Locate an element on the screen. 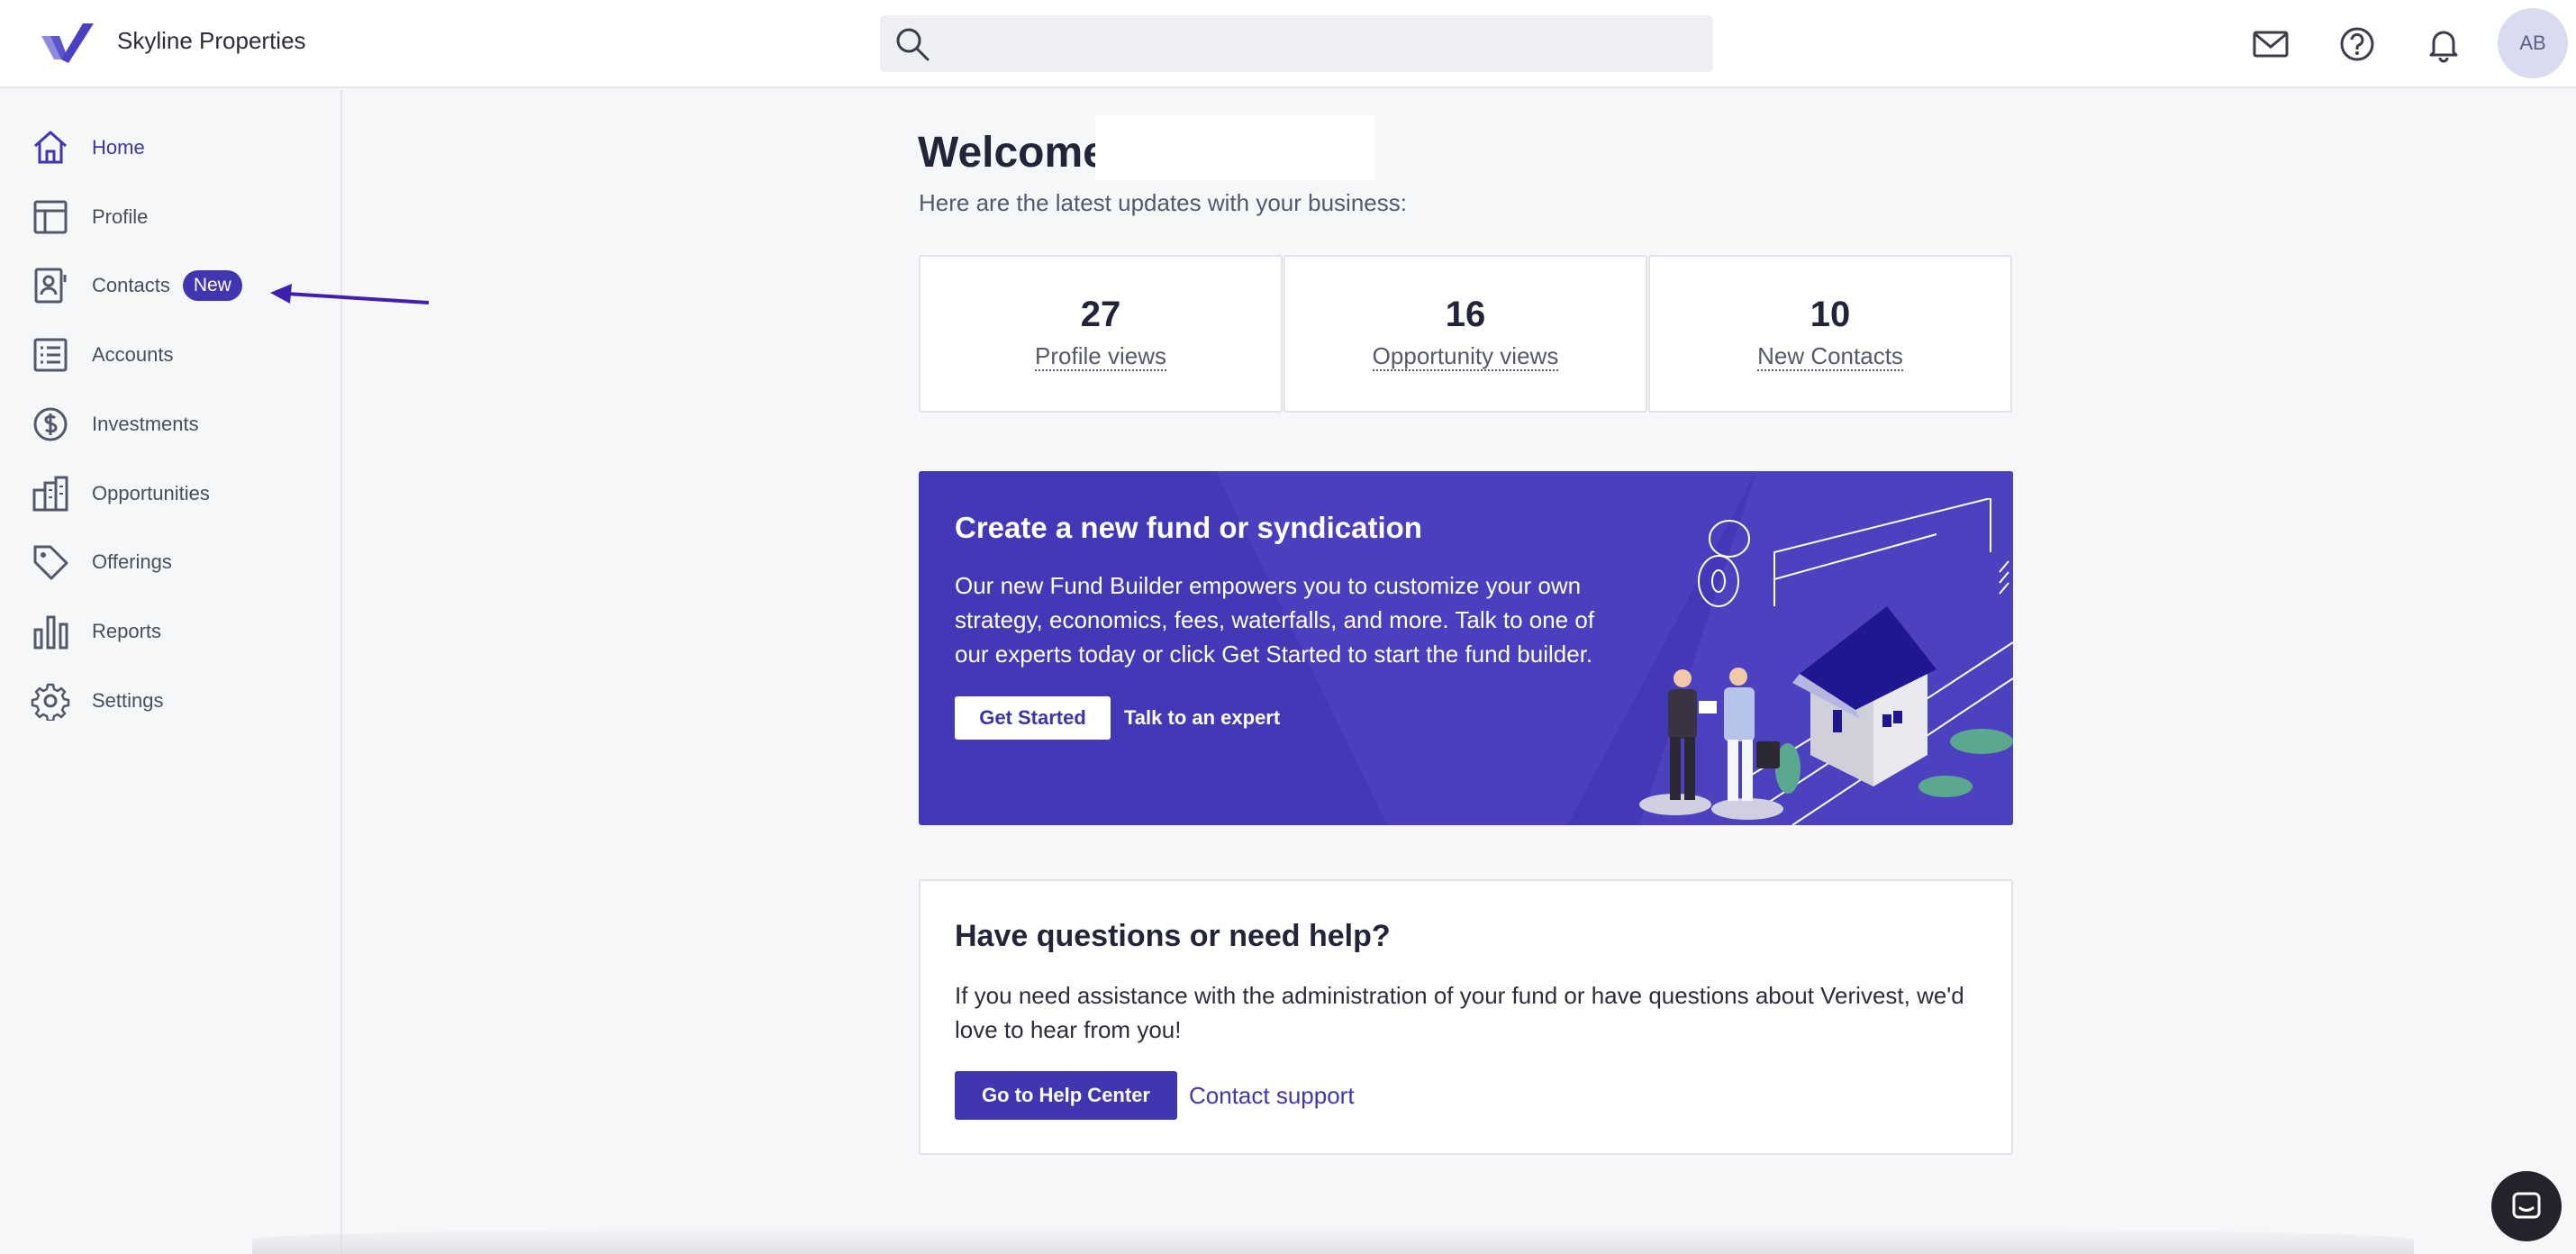 This screenshot has height=1254, width=2576. search-icon is located at coordinates (913, 45).